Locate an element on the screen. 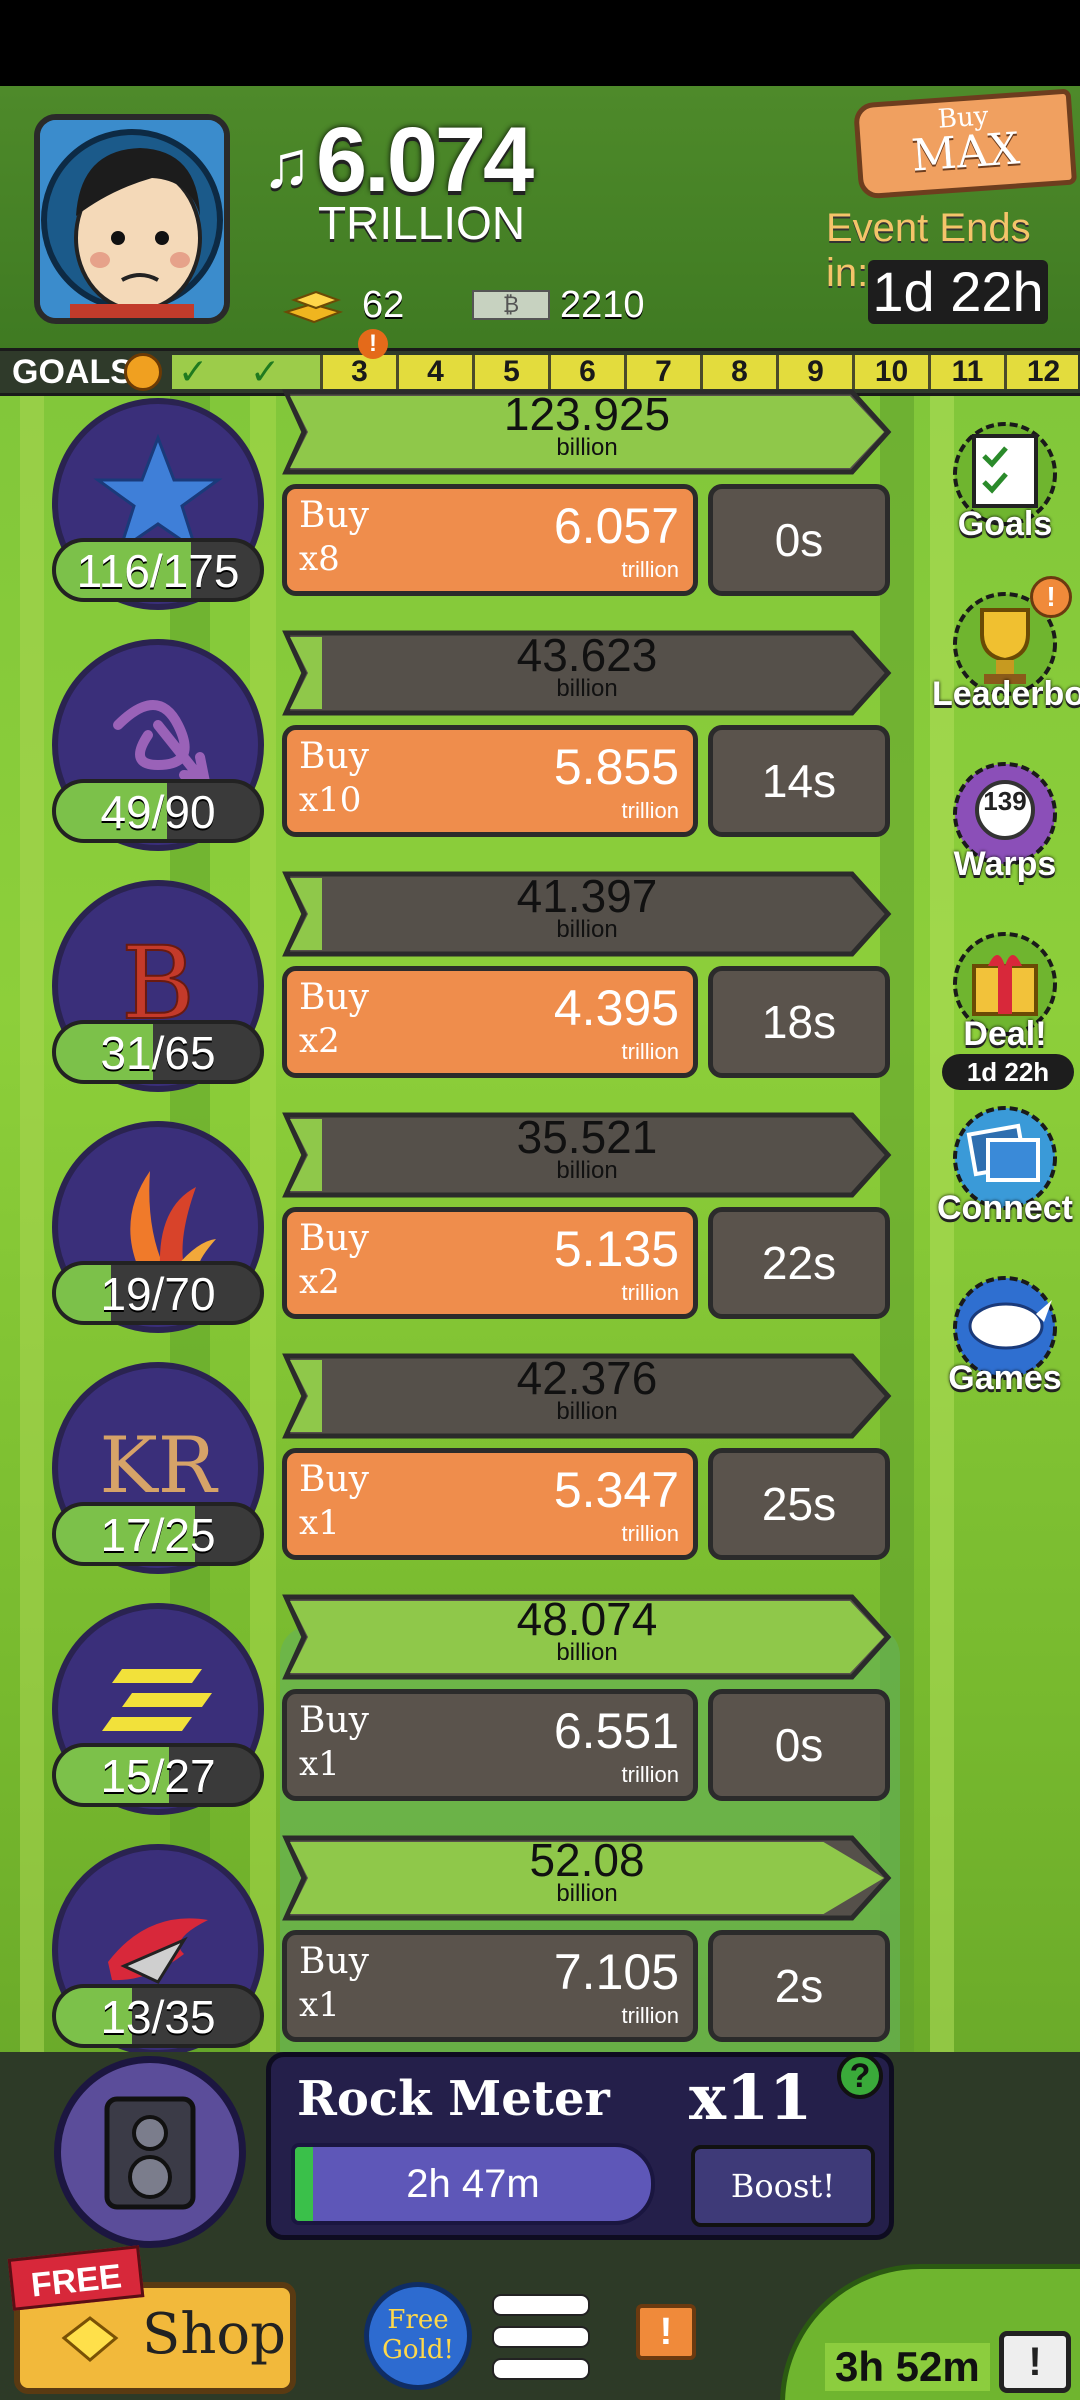  business-revenue-bar: 41.397 billion is located at coordinates (587, 914).